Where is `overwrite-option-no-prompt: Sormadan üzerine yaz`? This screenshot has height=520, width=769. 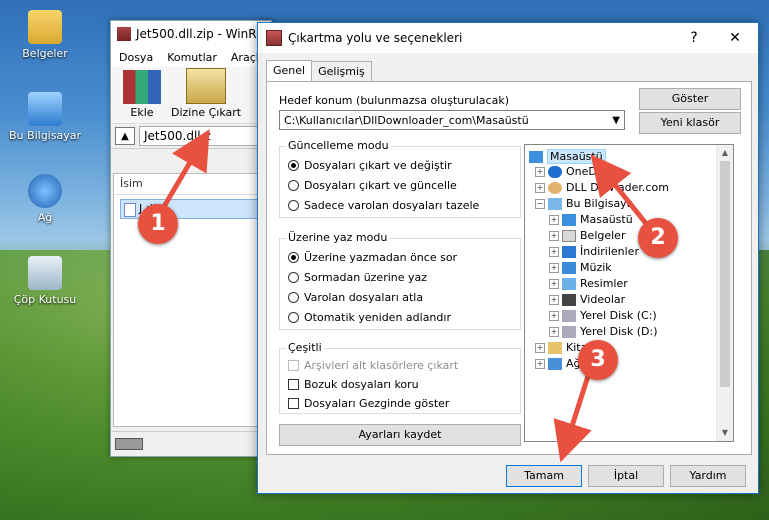
overwrite-option-no-prompt: Sormadan üzerine yaz is located at coordinates (357, 277).